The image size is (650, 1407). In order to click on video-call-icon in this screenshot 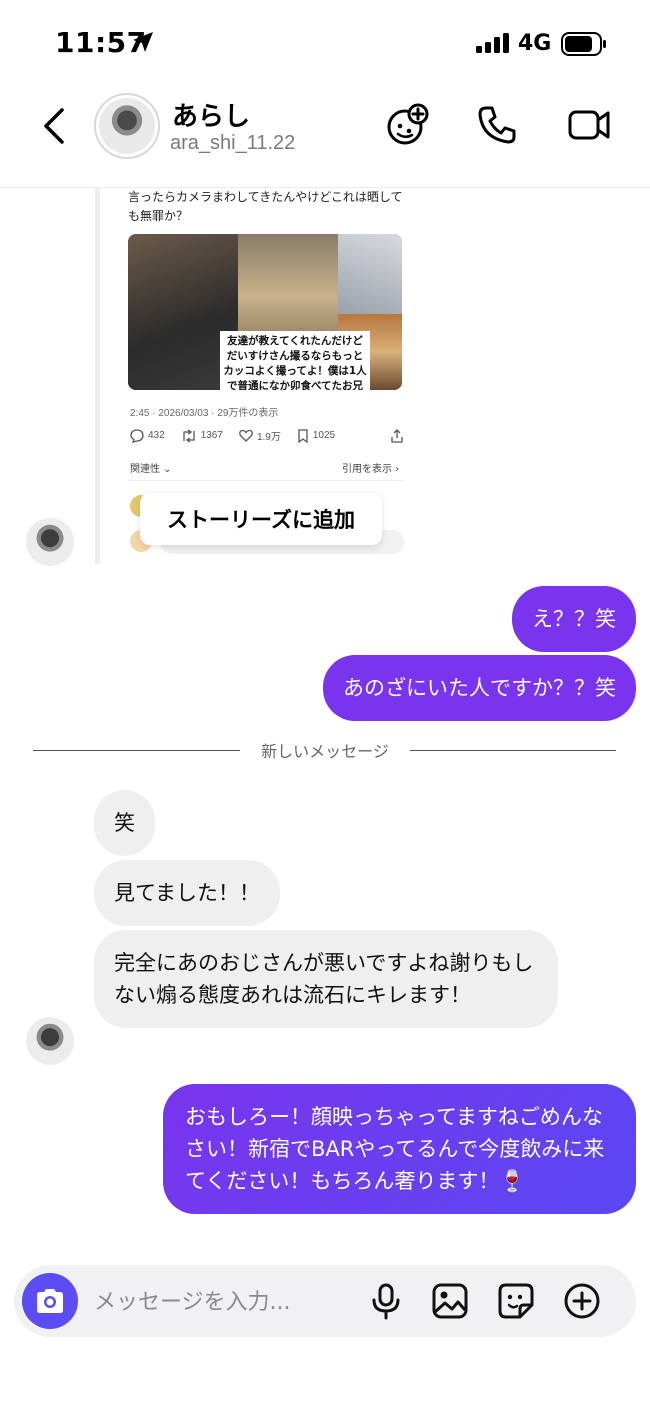, I will do `click(589, 125)`.